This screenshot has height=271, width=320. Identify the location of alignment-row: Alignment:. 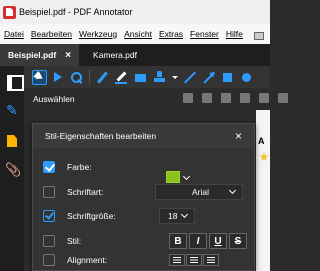
(75, 260).